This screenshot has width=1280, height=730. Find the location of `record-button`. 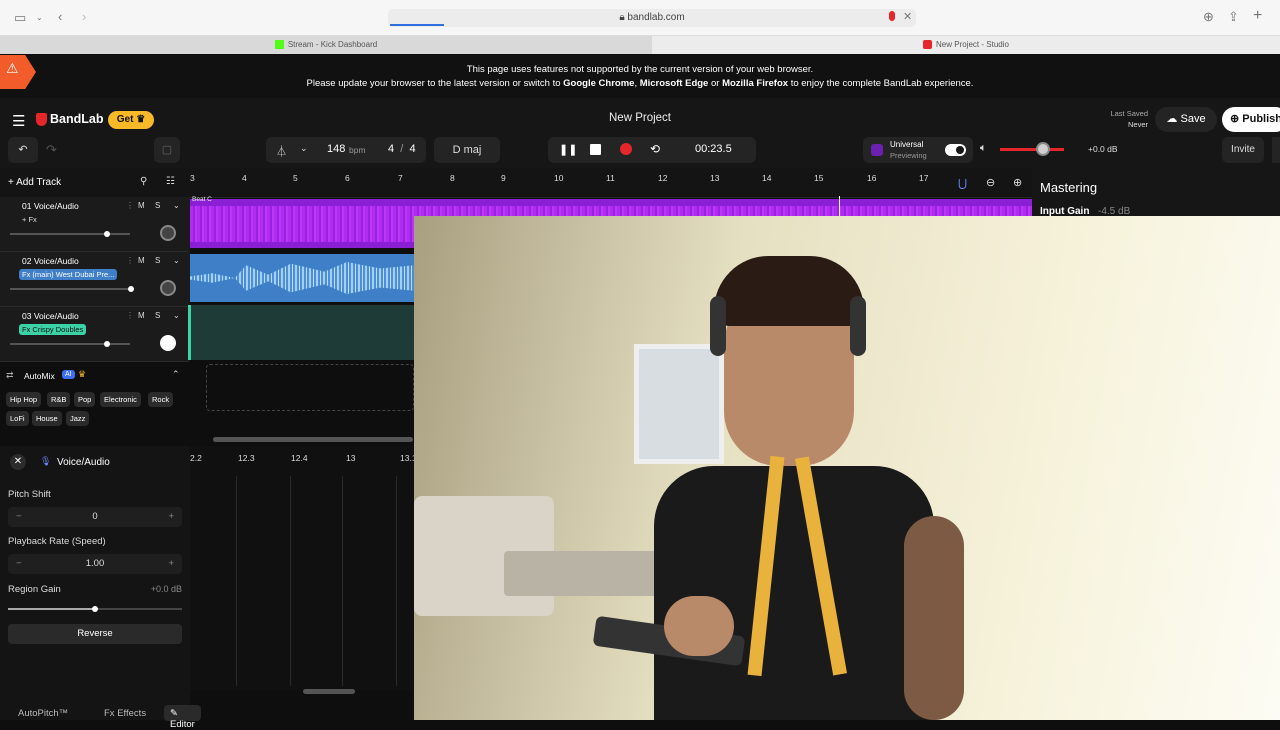

record-button is located at coordinates (626, 149).